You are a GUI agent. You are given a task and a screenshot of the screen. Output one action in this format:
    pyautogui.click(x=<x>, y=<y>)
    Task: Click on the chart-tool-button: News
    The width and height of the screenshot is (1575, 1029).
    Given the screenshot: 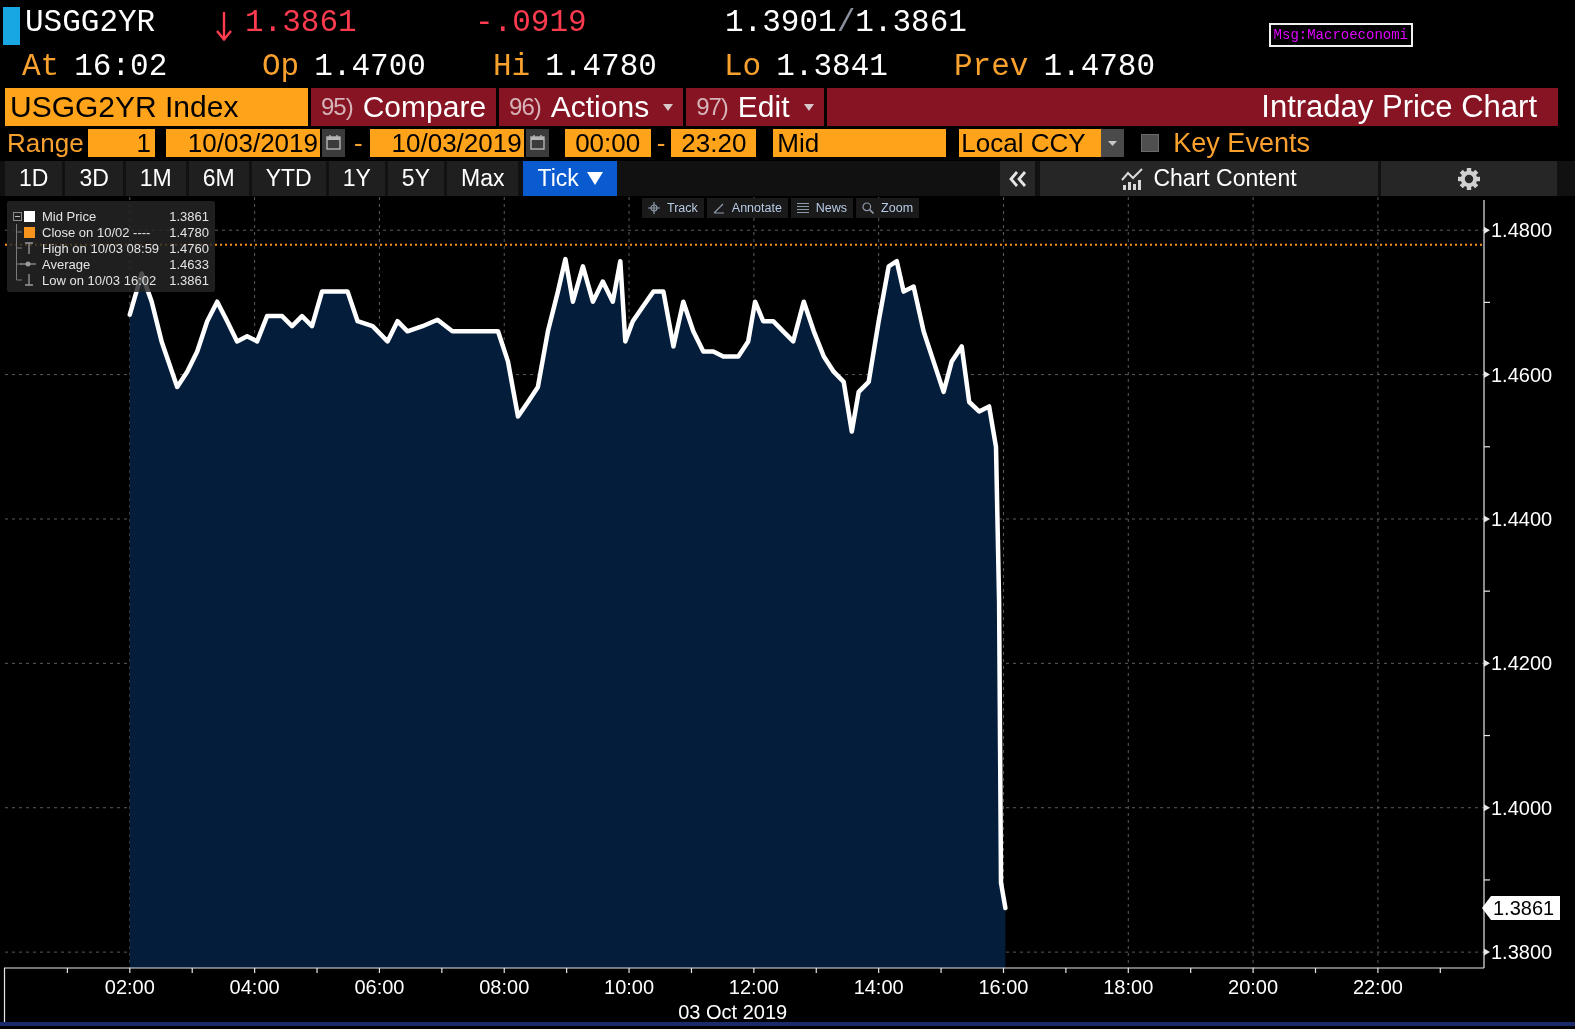 What is the action you would take?
    pyautogui.click(x=822, y=208)
    